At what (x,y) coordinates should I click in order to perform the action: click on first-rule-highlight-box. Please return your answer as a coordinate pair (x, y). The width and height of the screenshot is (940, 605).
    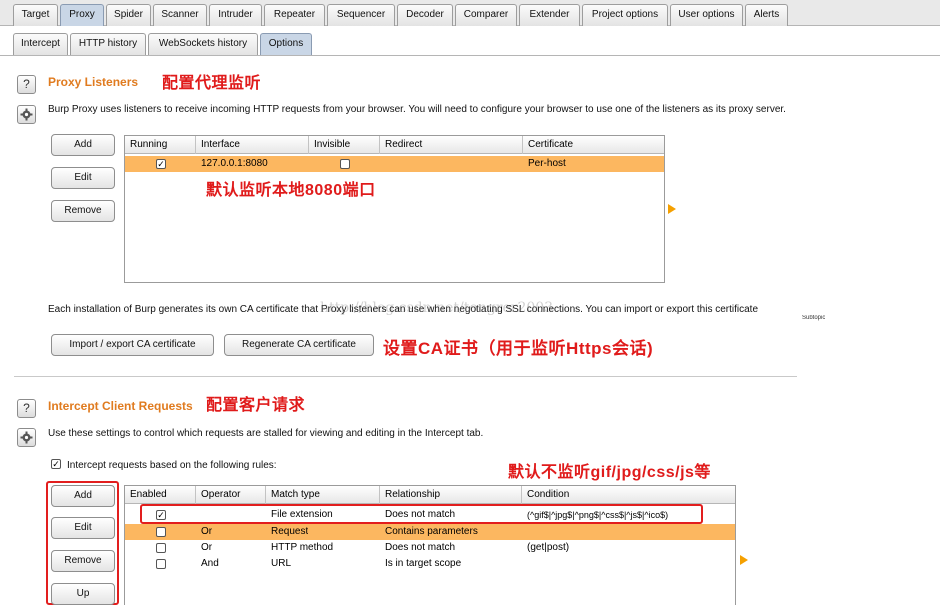
    Looking at the image, I should click on (421, 514).